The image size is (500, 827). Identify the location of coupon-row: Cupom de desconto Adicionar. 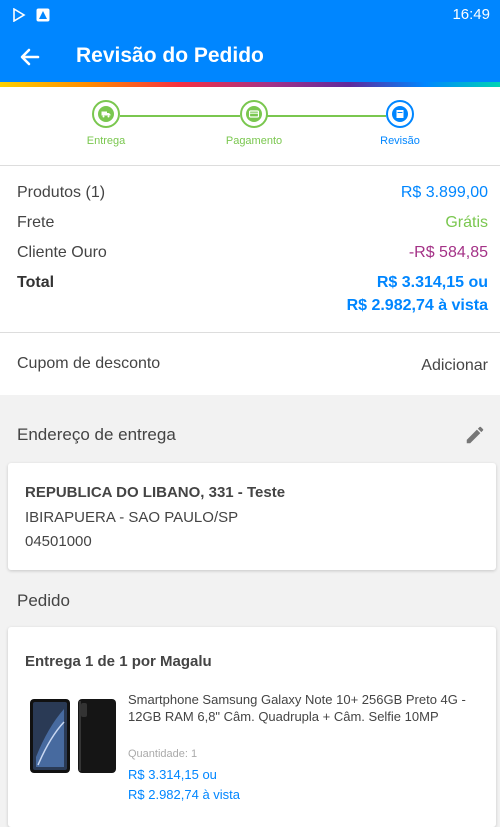
(250, 364).